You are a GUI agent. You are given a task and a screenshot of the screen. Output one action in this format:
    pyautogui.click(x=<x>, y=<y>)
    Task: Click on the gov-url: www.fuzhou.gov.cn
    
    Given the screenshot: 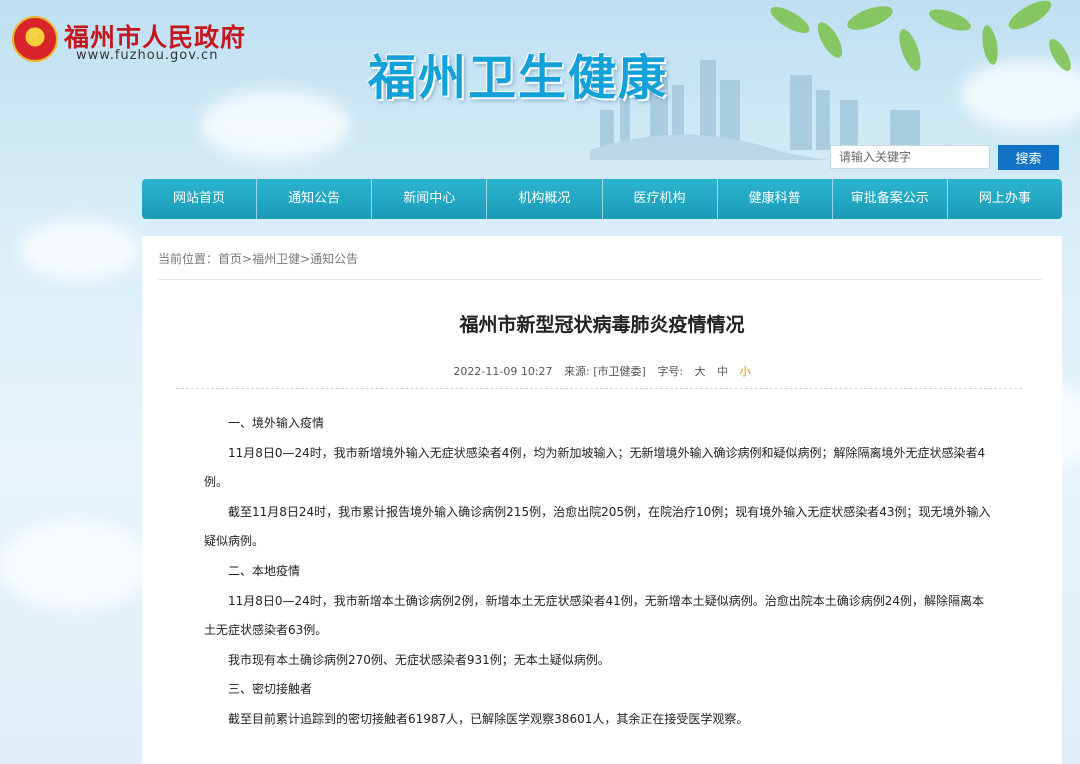 What is the action you would take?
    pyautogui.click(x=147, y=55)
    